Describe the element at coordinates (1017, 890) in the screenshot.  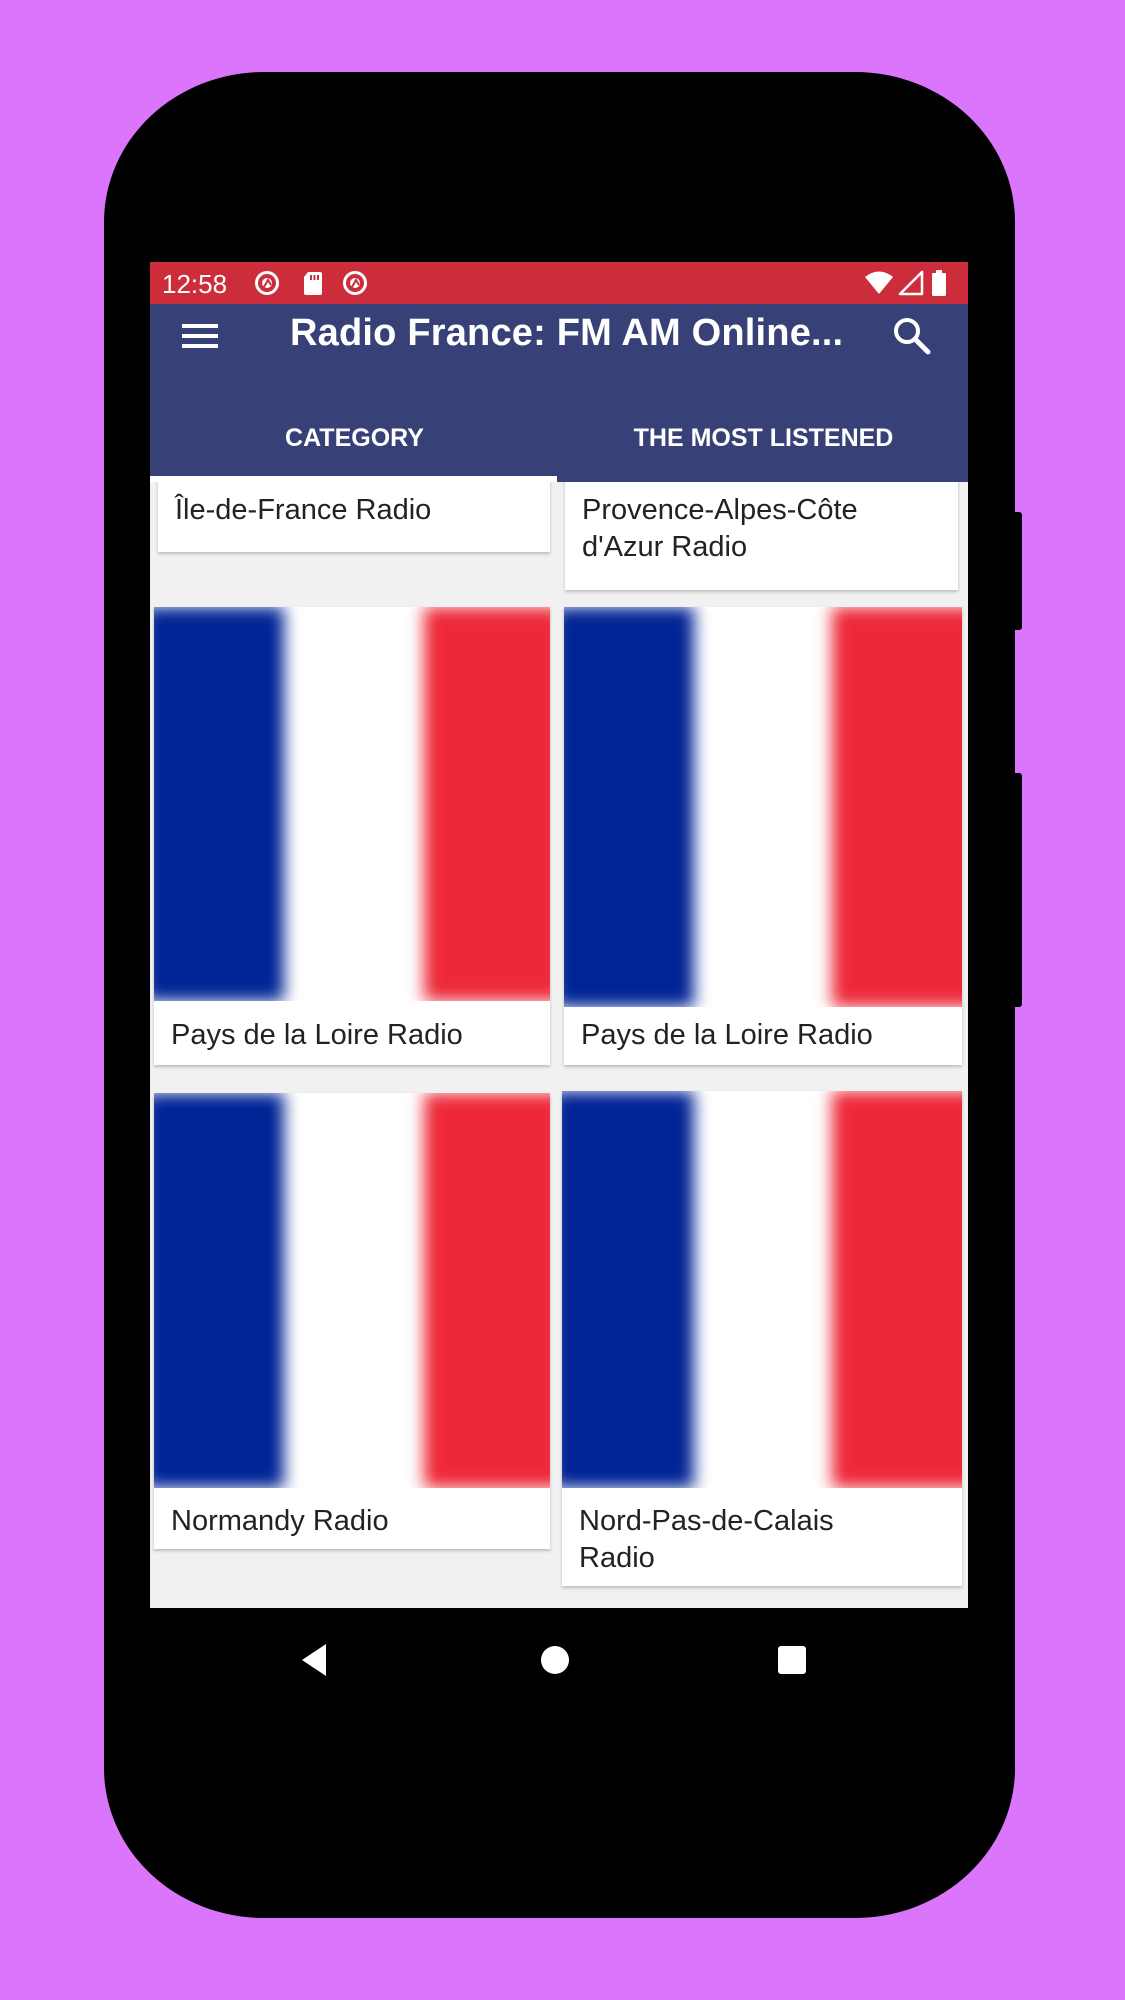
I see `volume-button` at that location.